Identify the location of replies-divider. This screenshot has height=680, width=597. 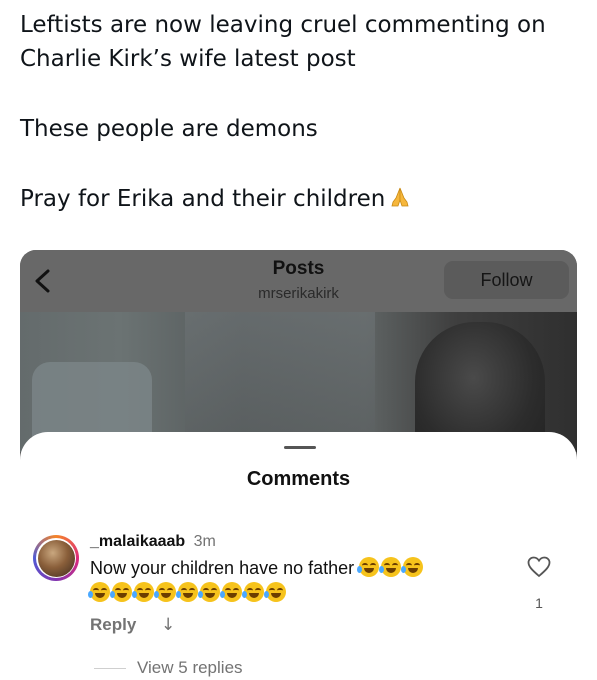
(110, 668).